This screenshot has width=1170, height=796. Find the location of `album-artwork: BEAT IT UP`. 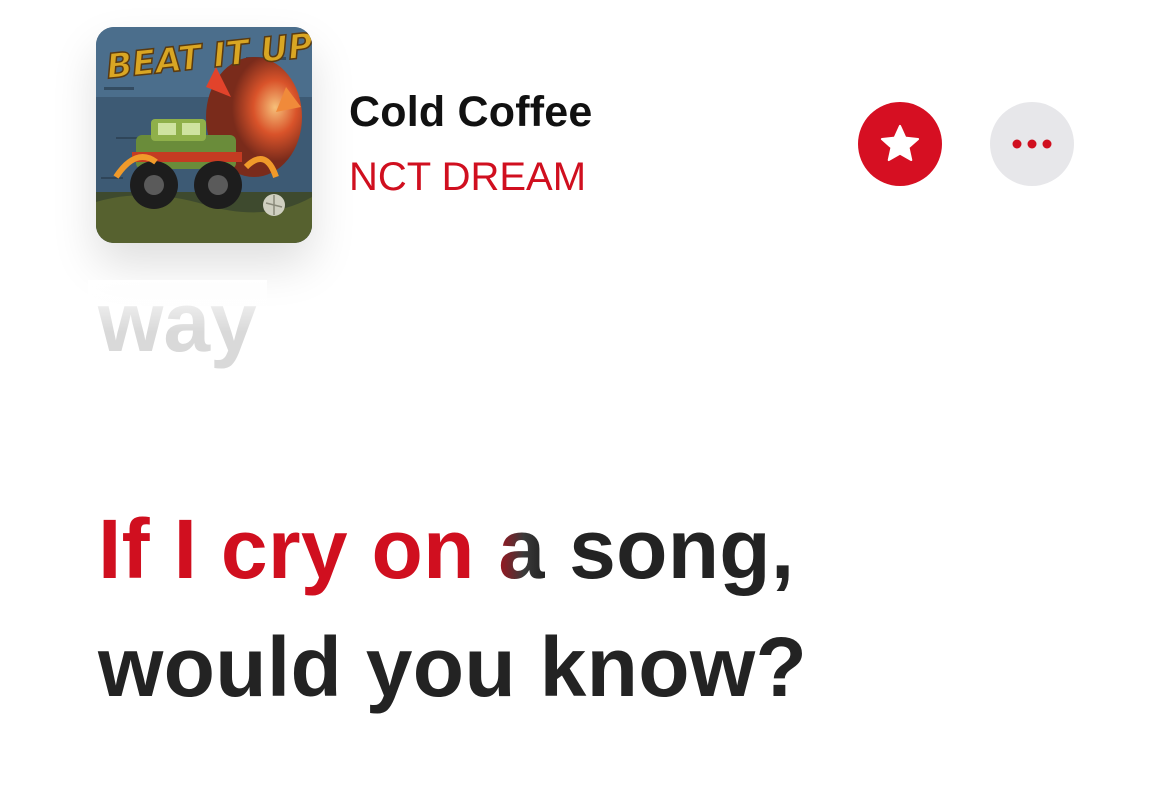

album-artwork: BEAT IT UP is located at coordinates (204, 135).